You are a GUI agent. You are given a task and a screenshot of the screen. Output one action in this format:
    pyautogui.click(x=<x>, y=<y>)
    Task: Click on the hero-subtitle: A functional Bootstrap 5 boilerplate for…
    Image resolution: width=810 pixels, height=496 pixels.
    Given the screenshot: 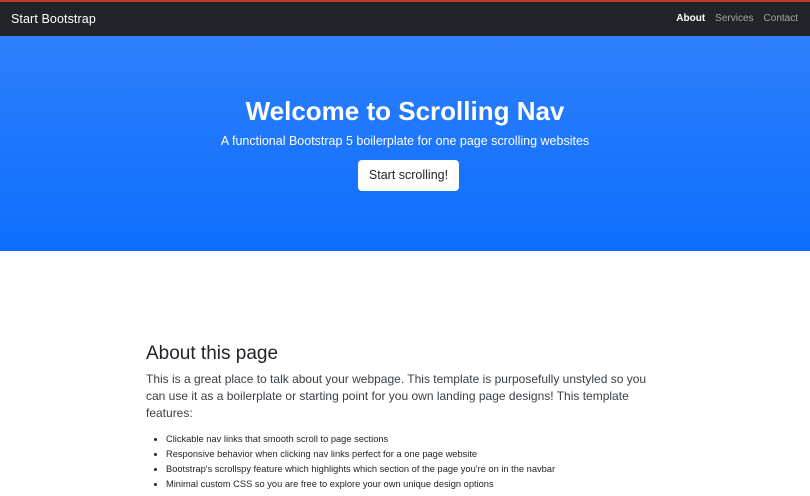 What is the action you would take?
    pyautogui.click(x=405, y=141)
    